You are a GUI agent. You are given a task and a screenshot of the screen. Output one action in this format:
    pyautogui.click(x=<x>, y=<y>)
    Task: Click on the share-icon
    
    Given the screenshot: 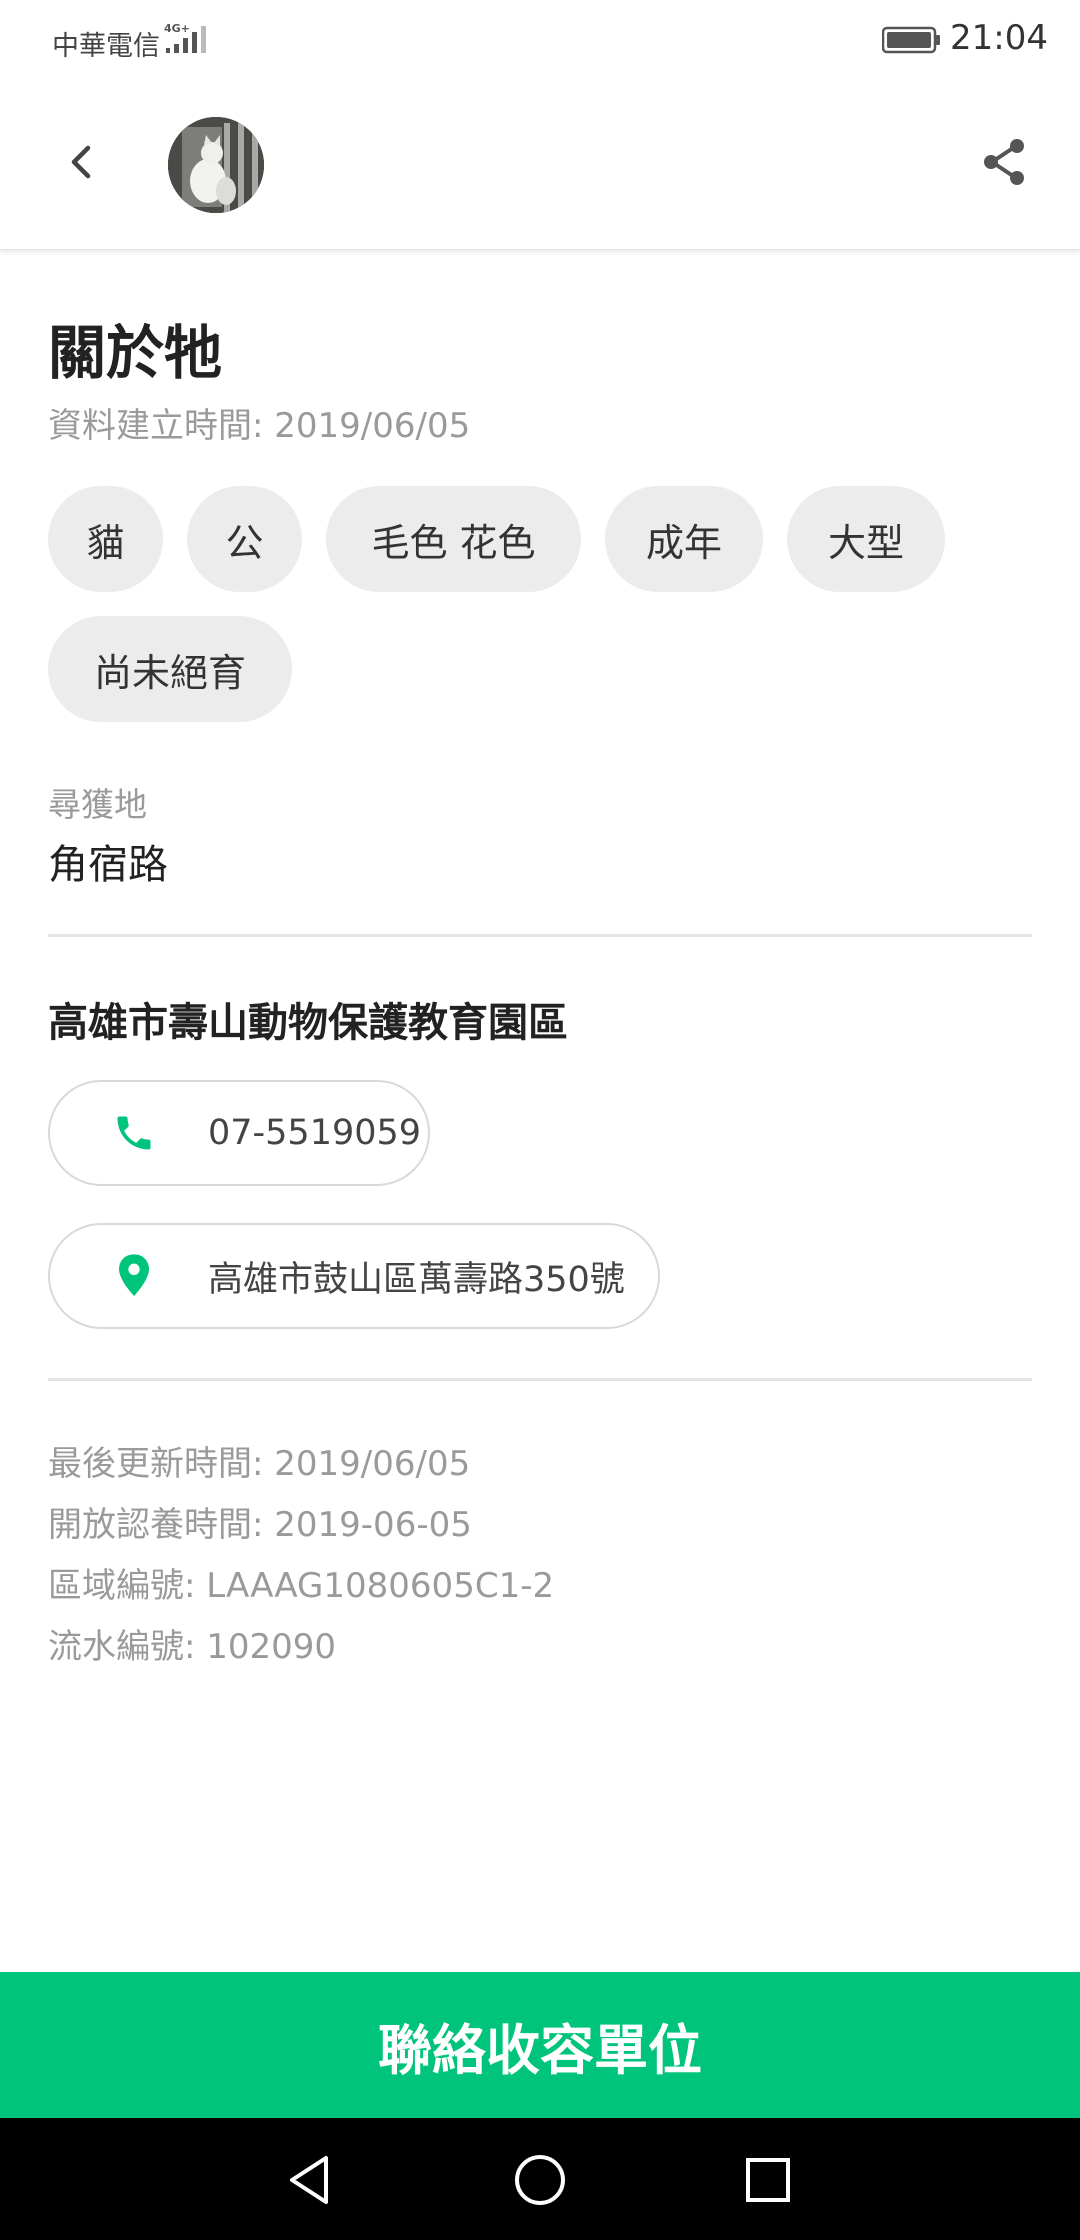 What is the action you would take?
    pyautogui.click(x=1004, y=162)
    